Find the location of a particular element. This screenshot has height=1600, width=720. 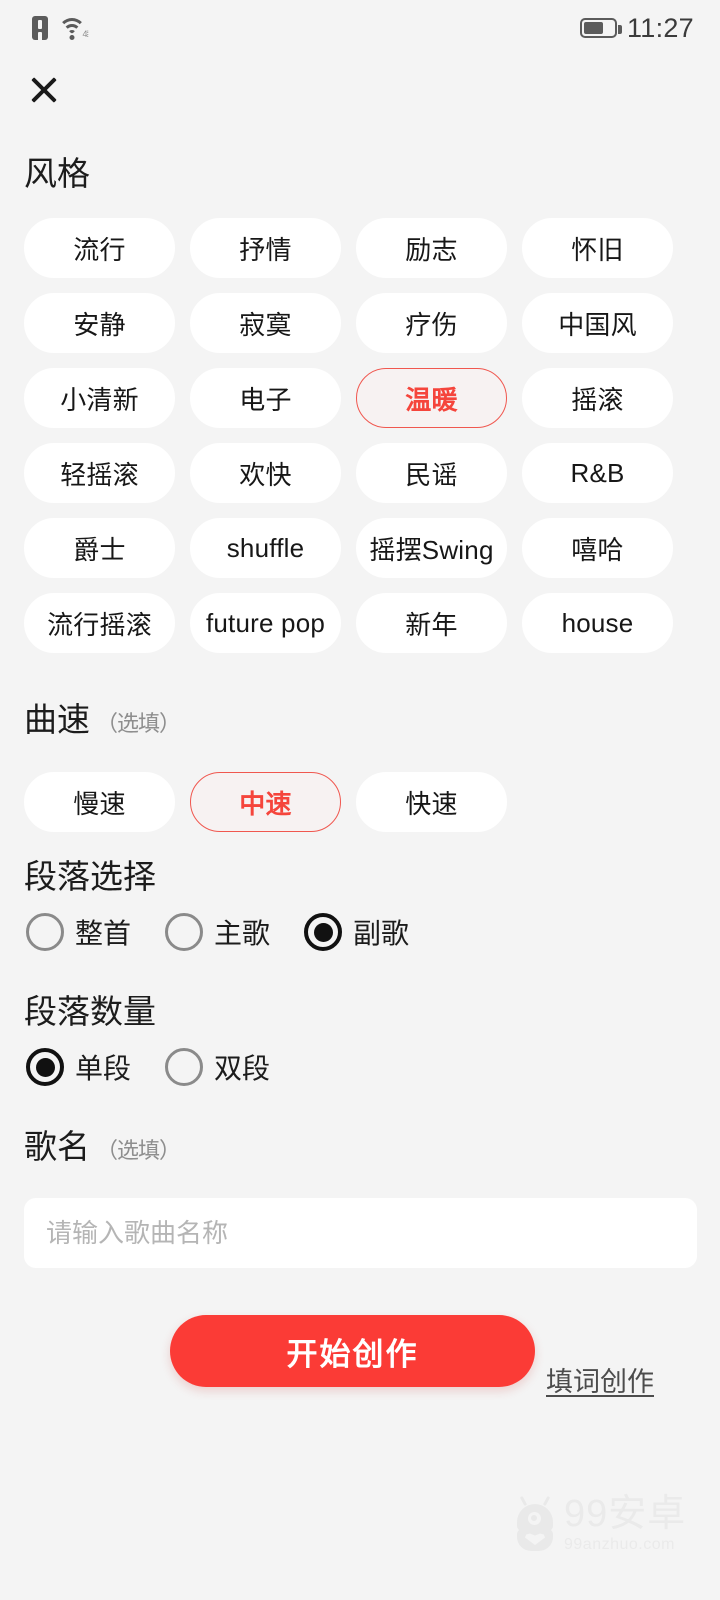

tempo-chip-label: 中速 is located at coordinates (265, 803).